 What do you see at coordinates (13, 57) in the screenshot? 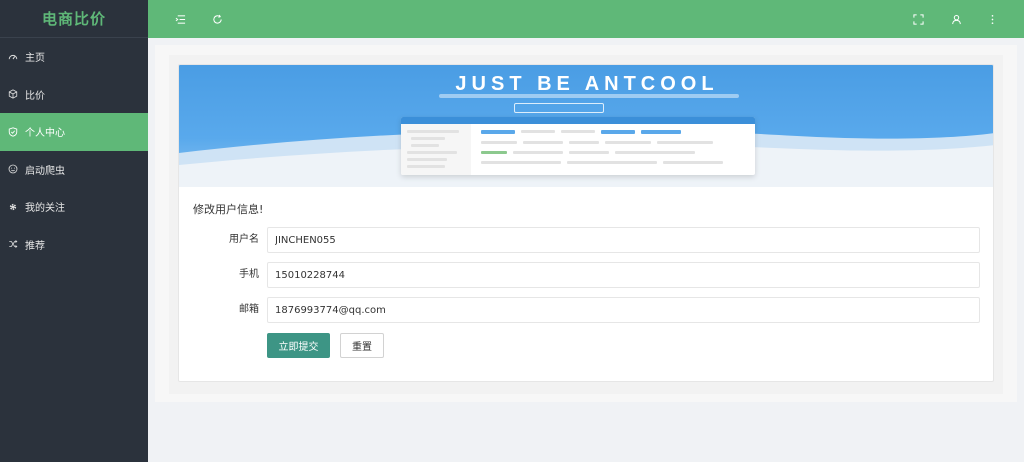
I see `dashboard-icon` at bounding box center [13, 57].